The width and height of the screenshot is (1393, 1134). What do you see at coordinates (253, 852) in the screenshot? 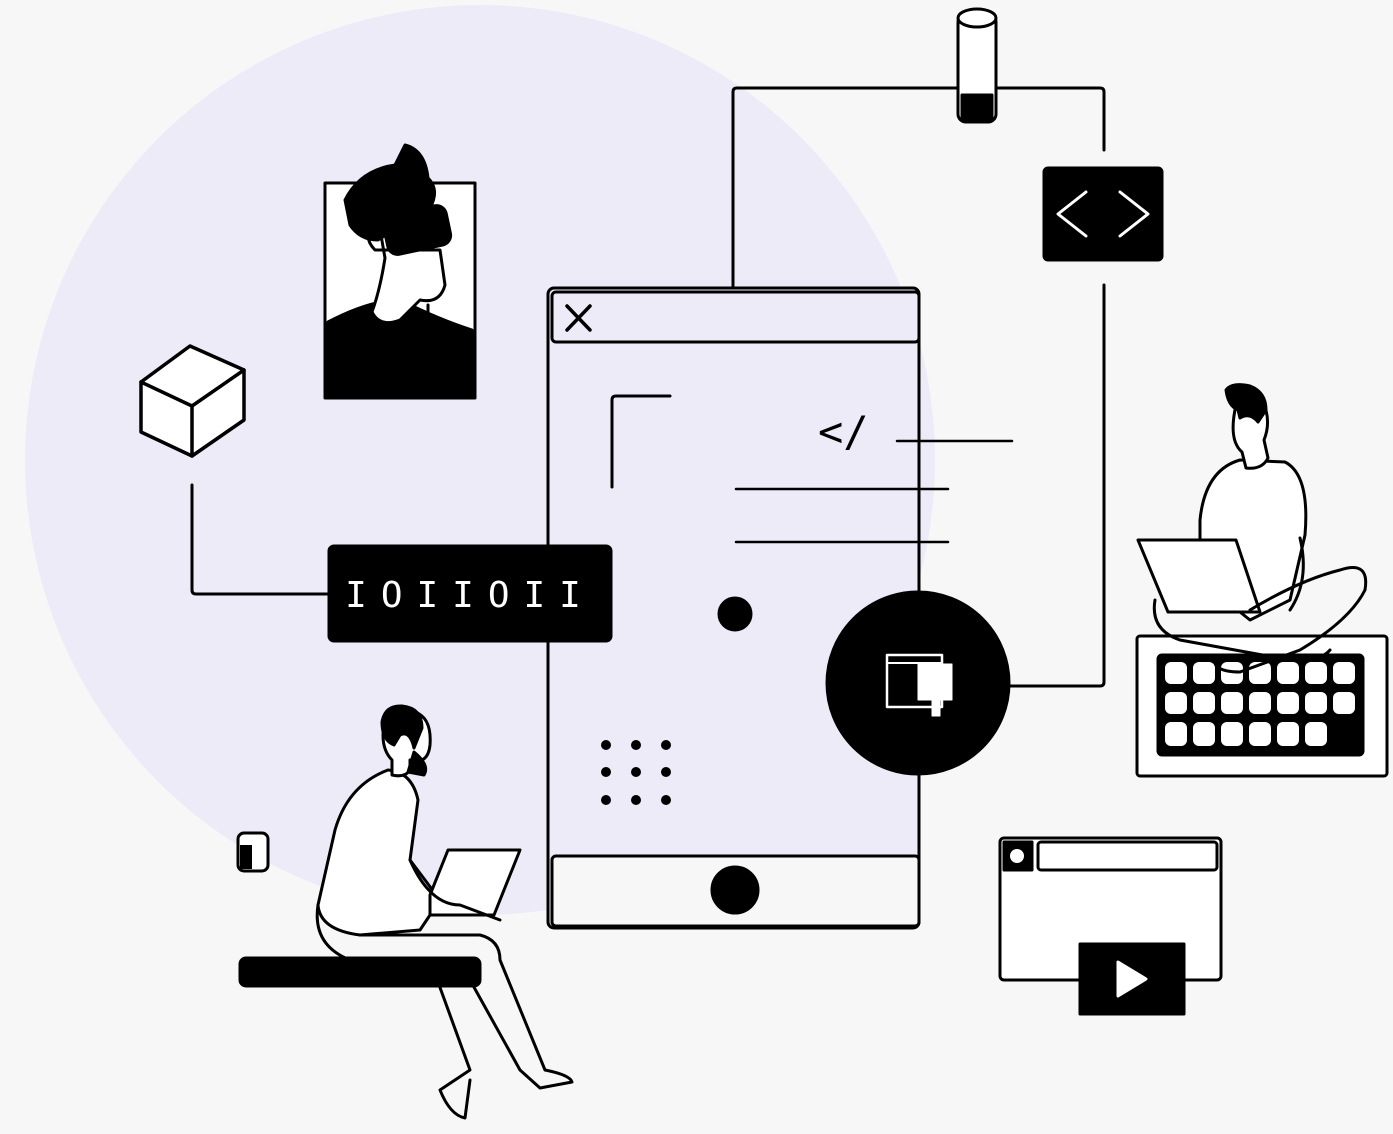
I see `cup-icon` at bounding box center [253, 852].